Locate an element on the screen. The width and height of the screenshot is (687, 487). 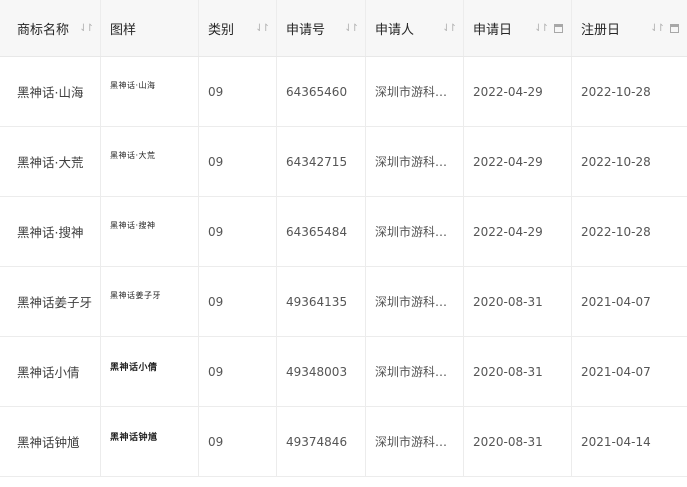
column-header-name: 商标名称 ⇃↾ is located at coordinates (50, 28).